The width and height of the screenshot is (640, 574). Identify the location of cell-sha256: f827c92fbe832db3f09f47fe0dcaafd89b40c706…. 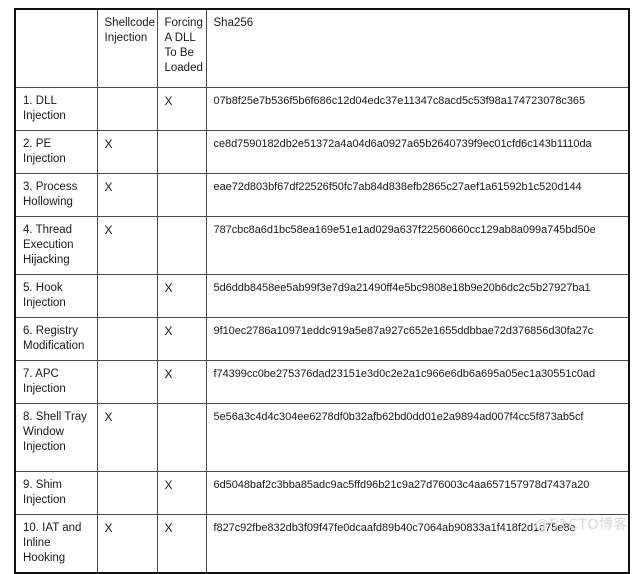
(417, 544).